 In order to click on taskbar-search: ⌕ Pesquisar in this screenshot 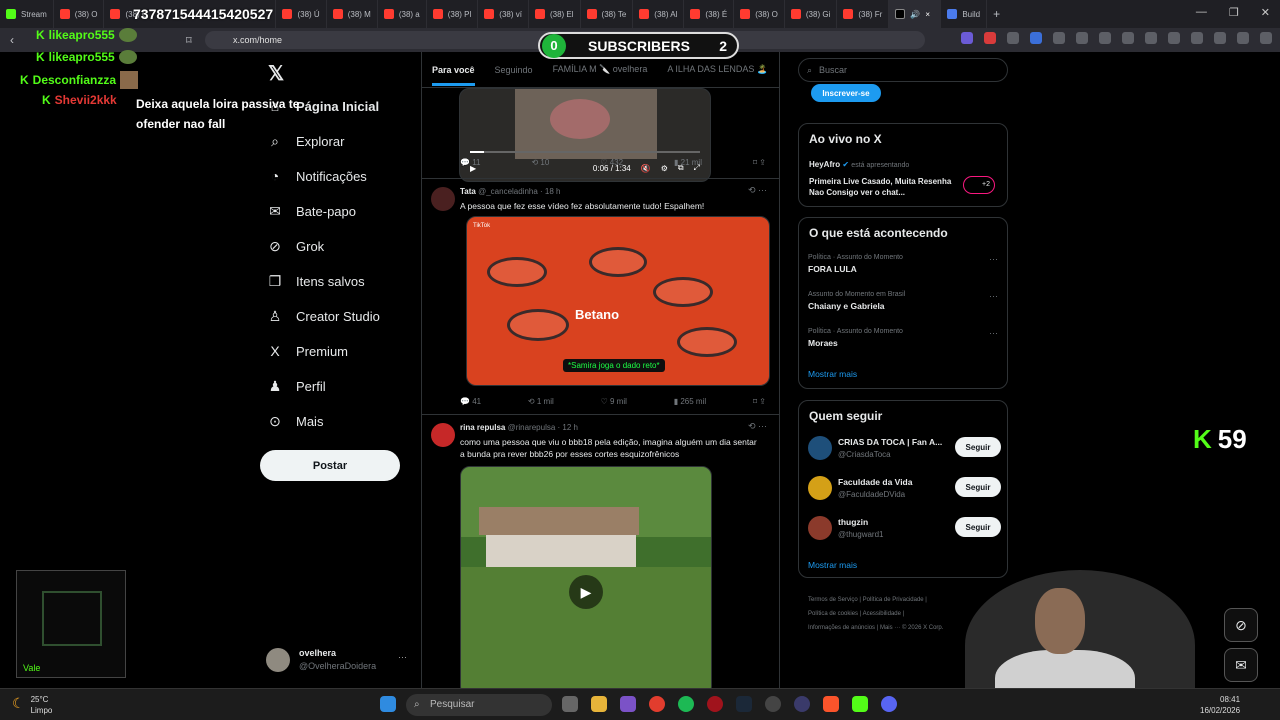, I will do `click(479, 705)`.